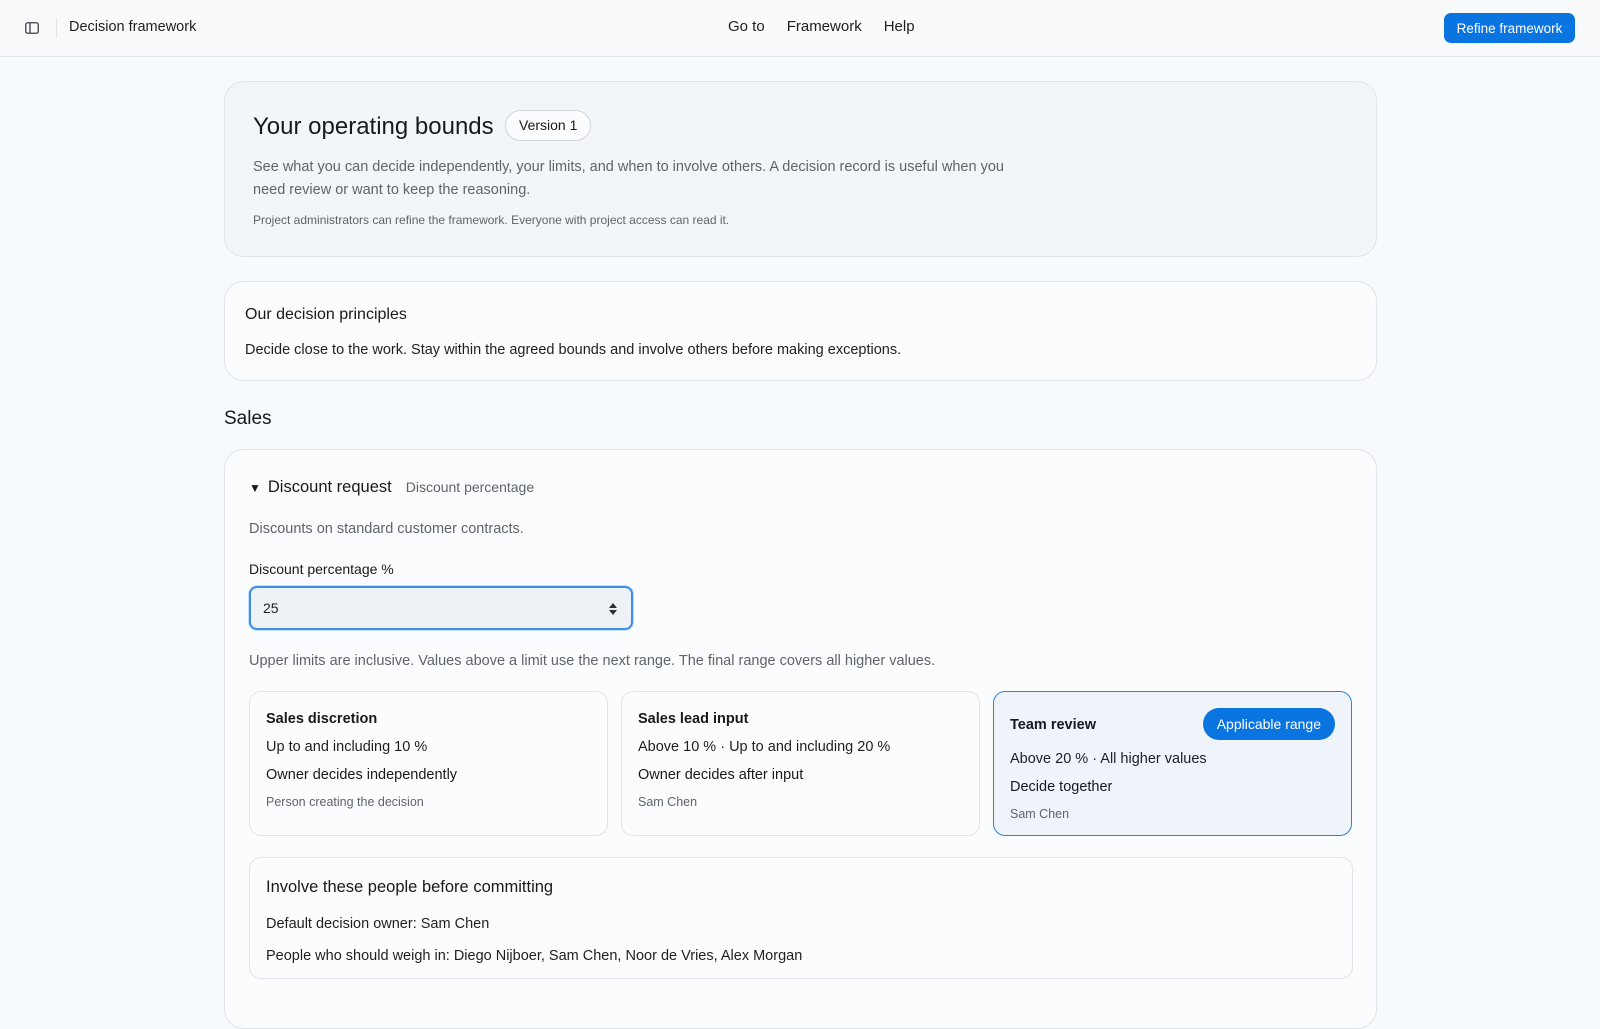 This screenshot has width=1600, height=1029. Describe the element at coordinates (410, 887) in the screenshot. I see `involve-people-title: Involve these people before committing` at that location.